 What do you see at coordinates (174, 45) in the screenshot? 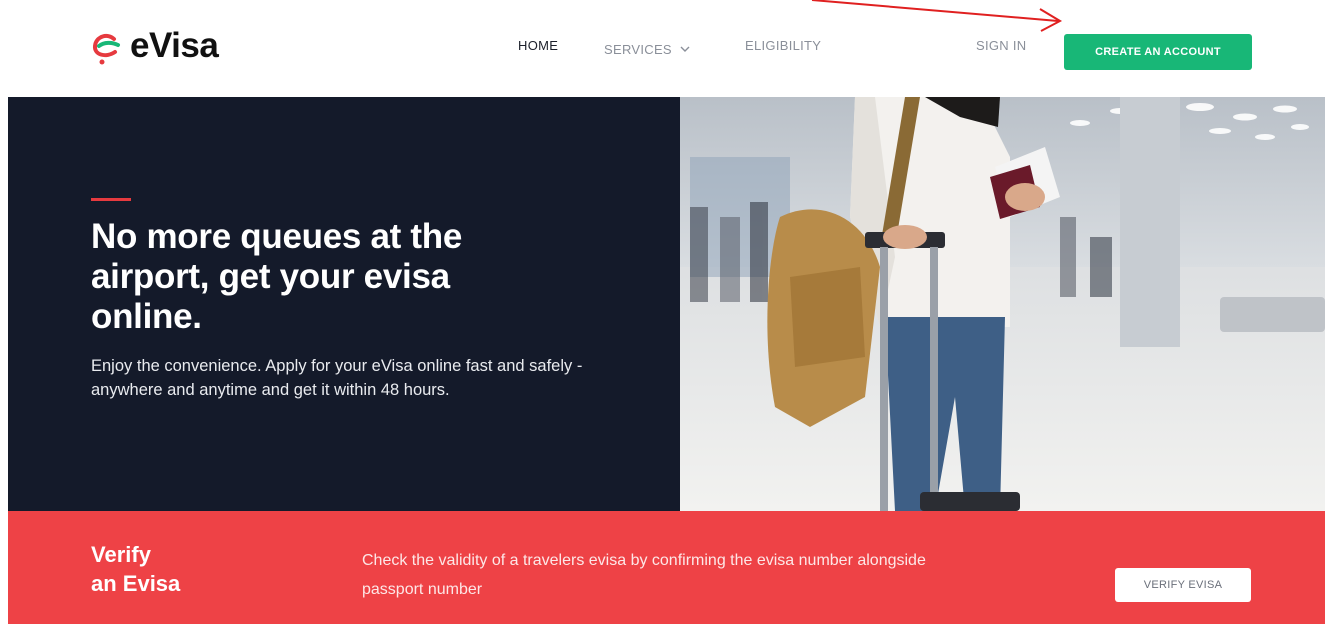
I see `brand-name: eVisa` at bounding box center [174, 45].